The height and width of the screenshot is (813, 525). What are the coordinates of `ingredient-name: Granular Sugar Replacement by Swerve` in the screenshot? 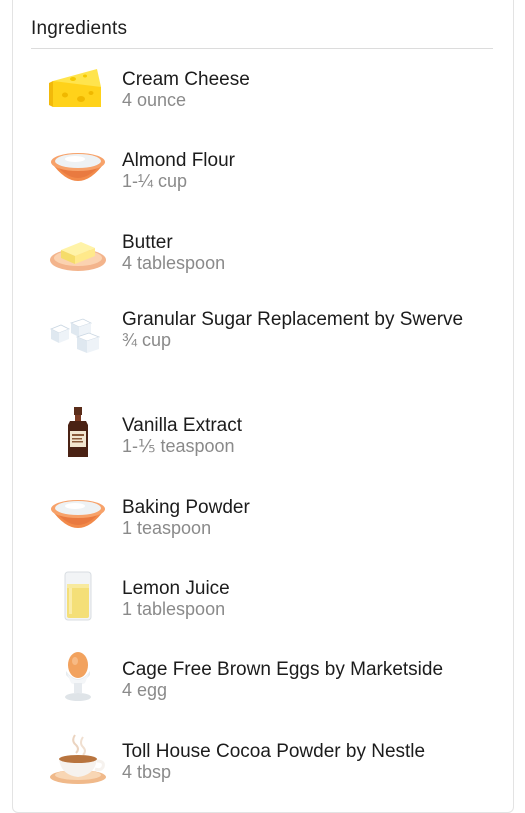 It's located at (293, 320).